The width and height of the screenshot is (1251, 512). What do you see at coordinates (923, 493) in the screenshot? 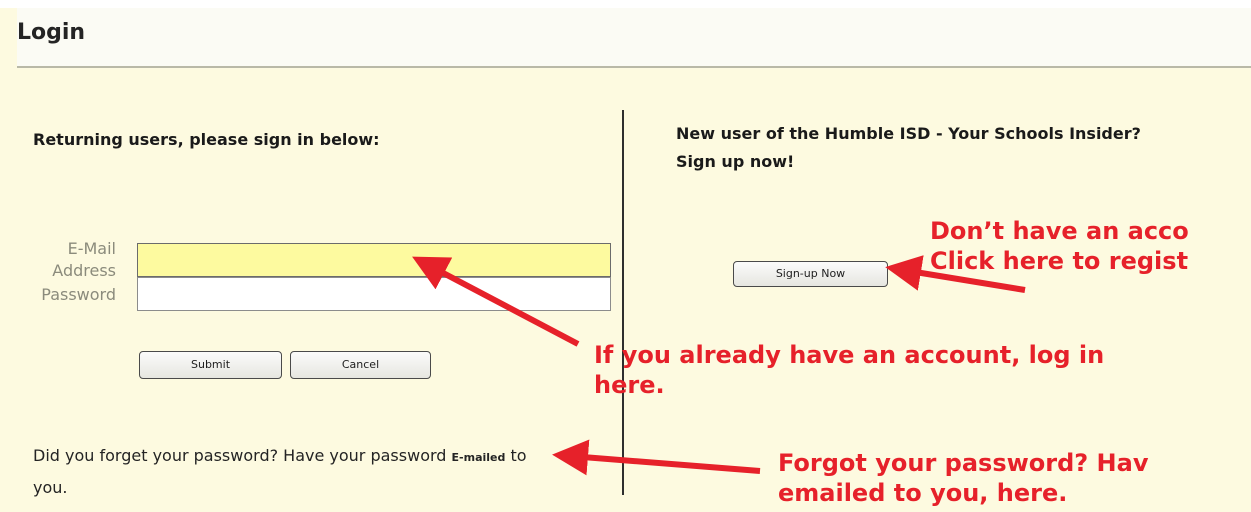
I see `forgot-annotation-line2: emailed to you, here.` at bounding box center [923, 493].